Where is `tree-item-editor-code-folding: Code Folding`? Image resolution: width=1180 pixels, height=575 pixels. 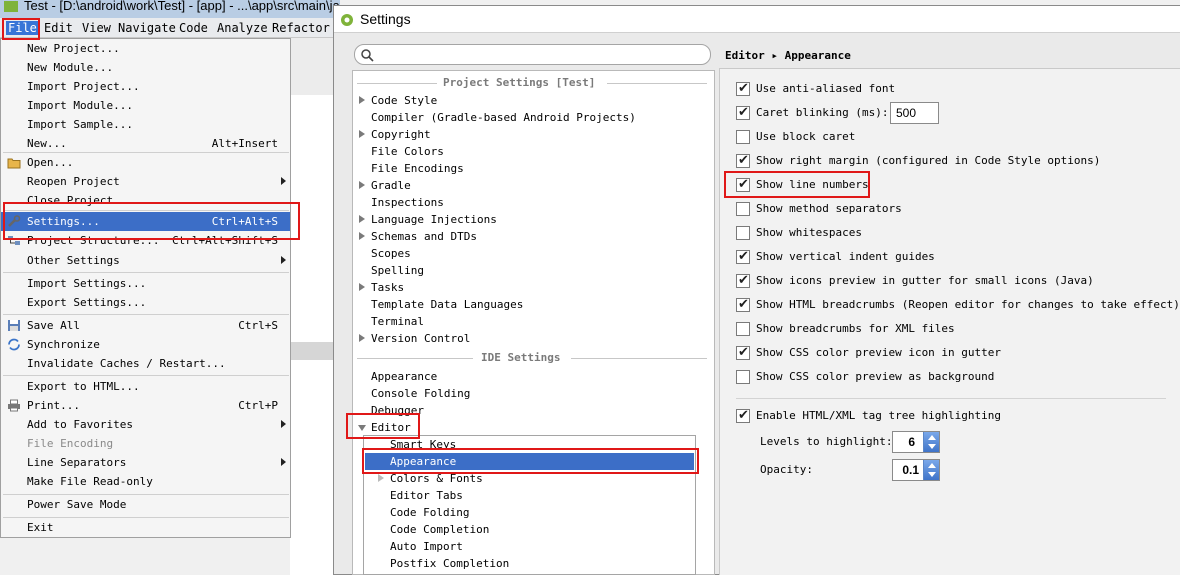
tree-item-editor-code-folding: Code Folding is located at coordinates (530, 512).